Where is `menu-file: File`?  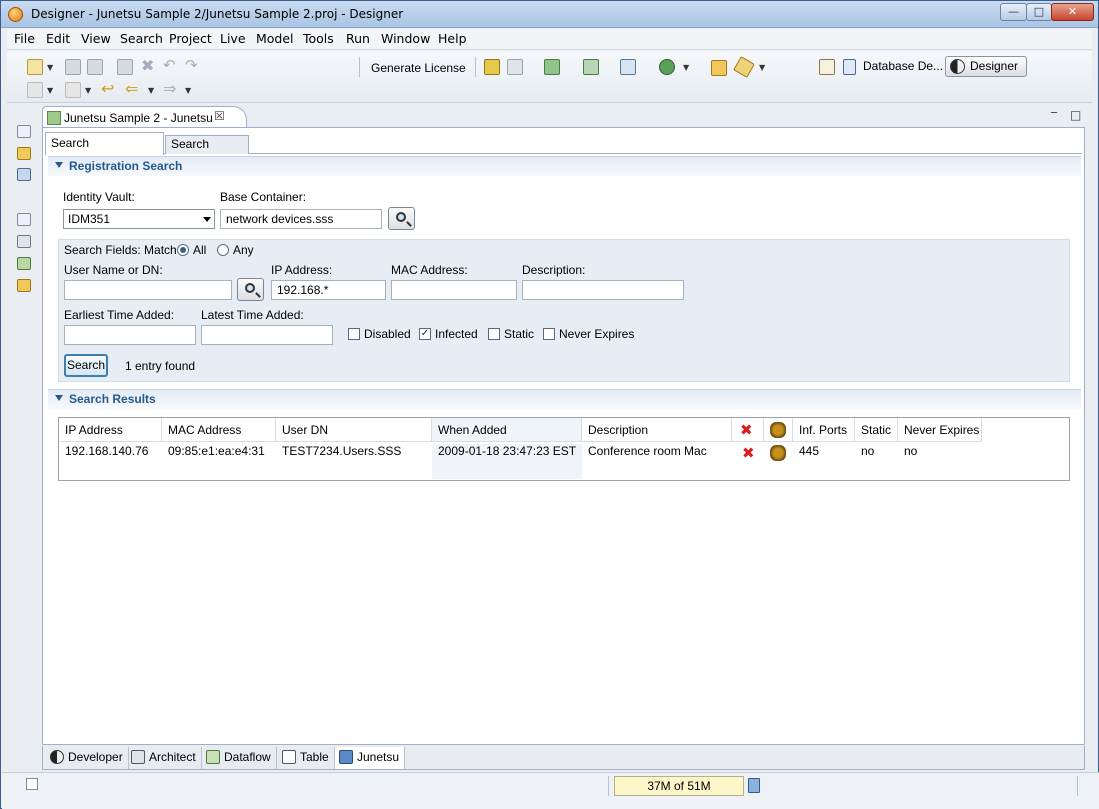 menu-file: File is located at coordinates (24, 38).